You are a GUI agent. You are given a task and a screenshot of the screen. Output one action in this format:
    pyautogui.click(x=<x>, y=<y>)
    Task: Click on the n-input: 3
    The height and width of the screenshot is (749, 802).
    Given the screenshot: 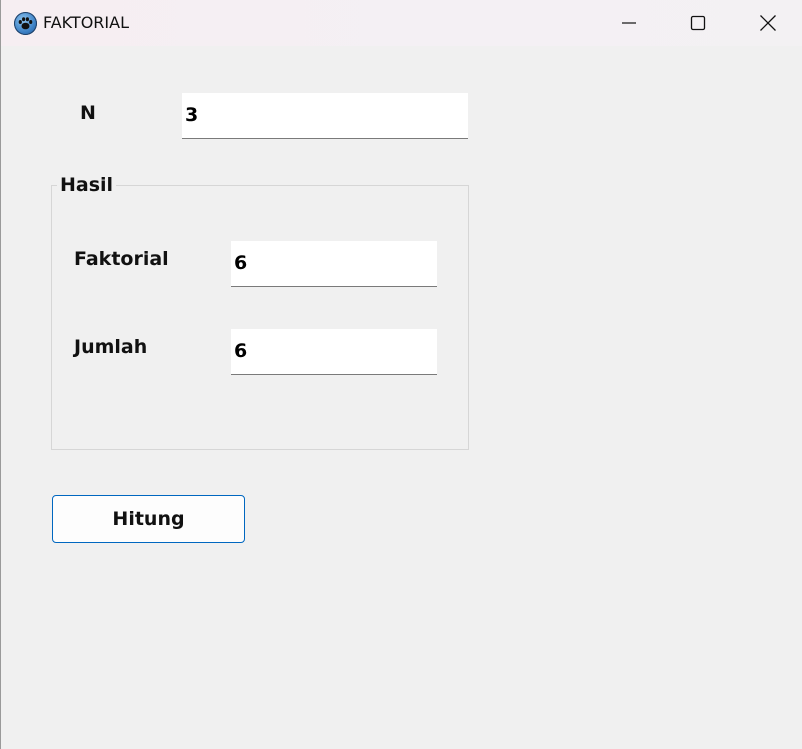 What is the action you would take?
    pyautogui.click(x=325, y=116)
    